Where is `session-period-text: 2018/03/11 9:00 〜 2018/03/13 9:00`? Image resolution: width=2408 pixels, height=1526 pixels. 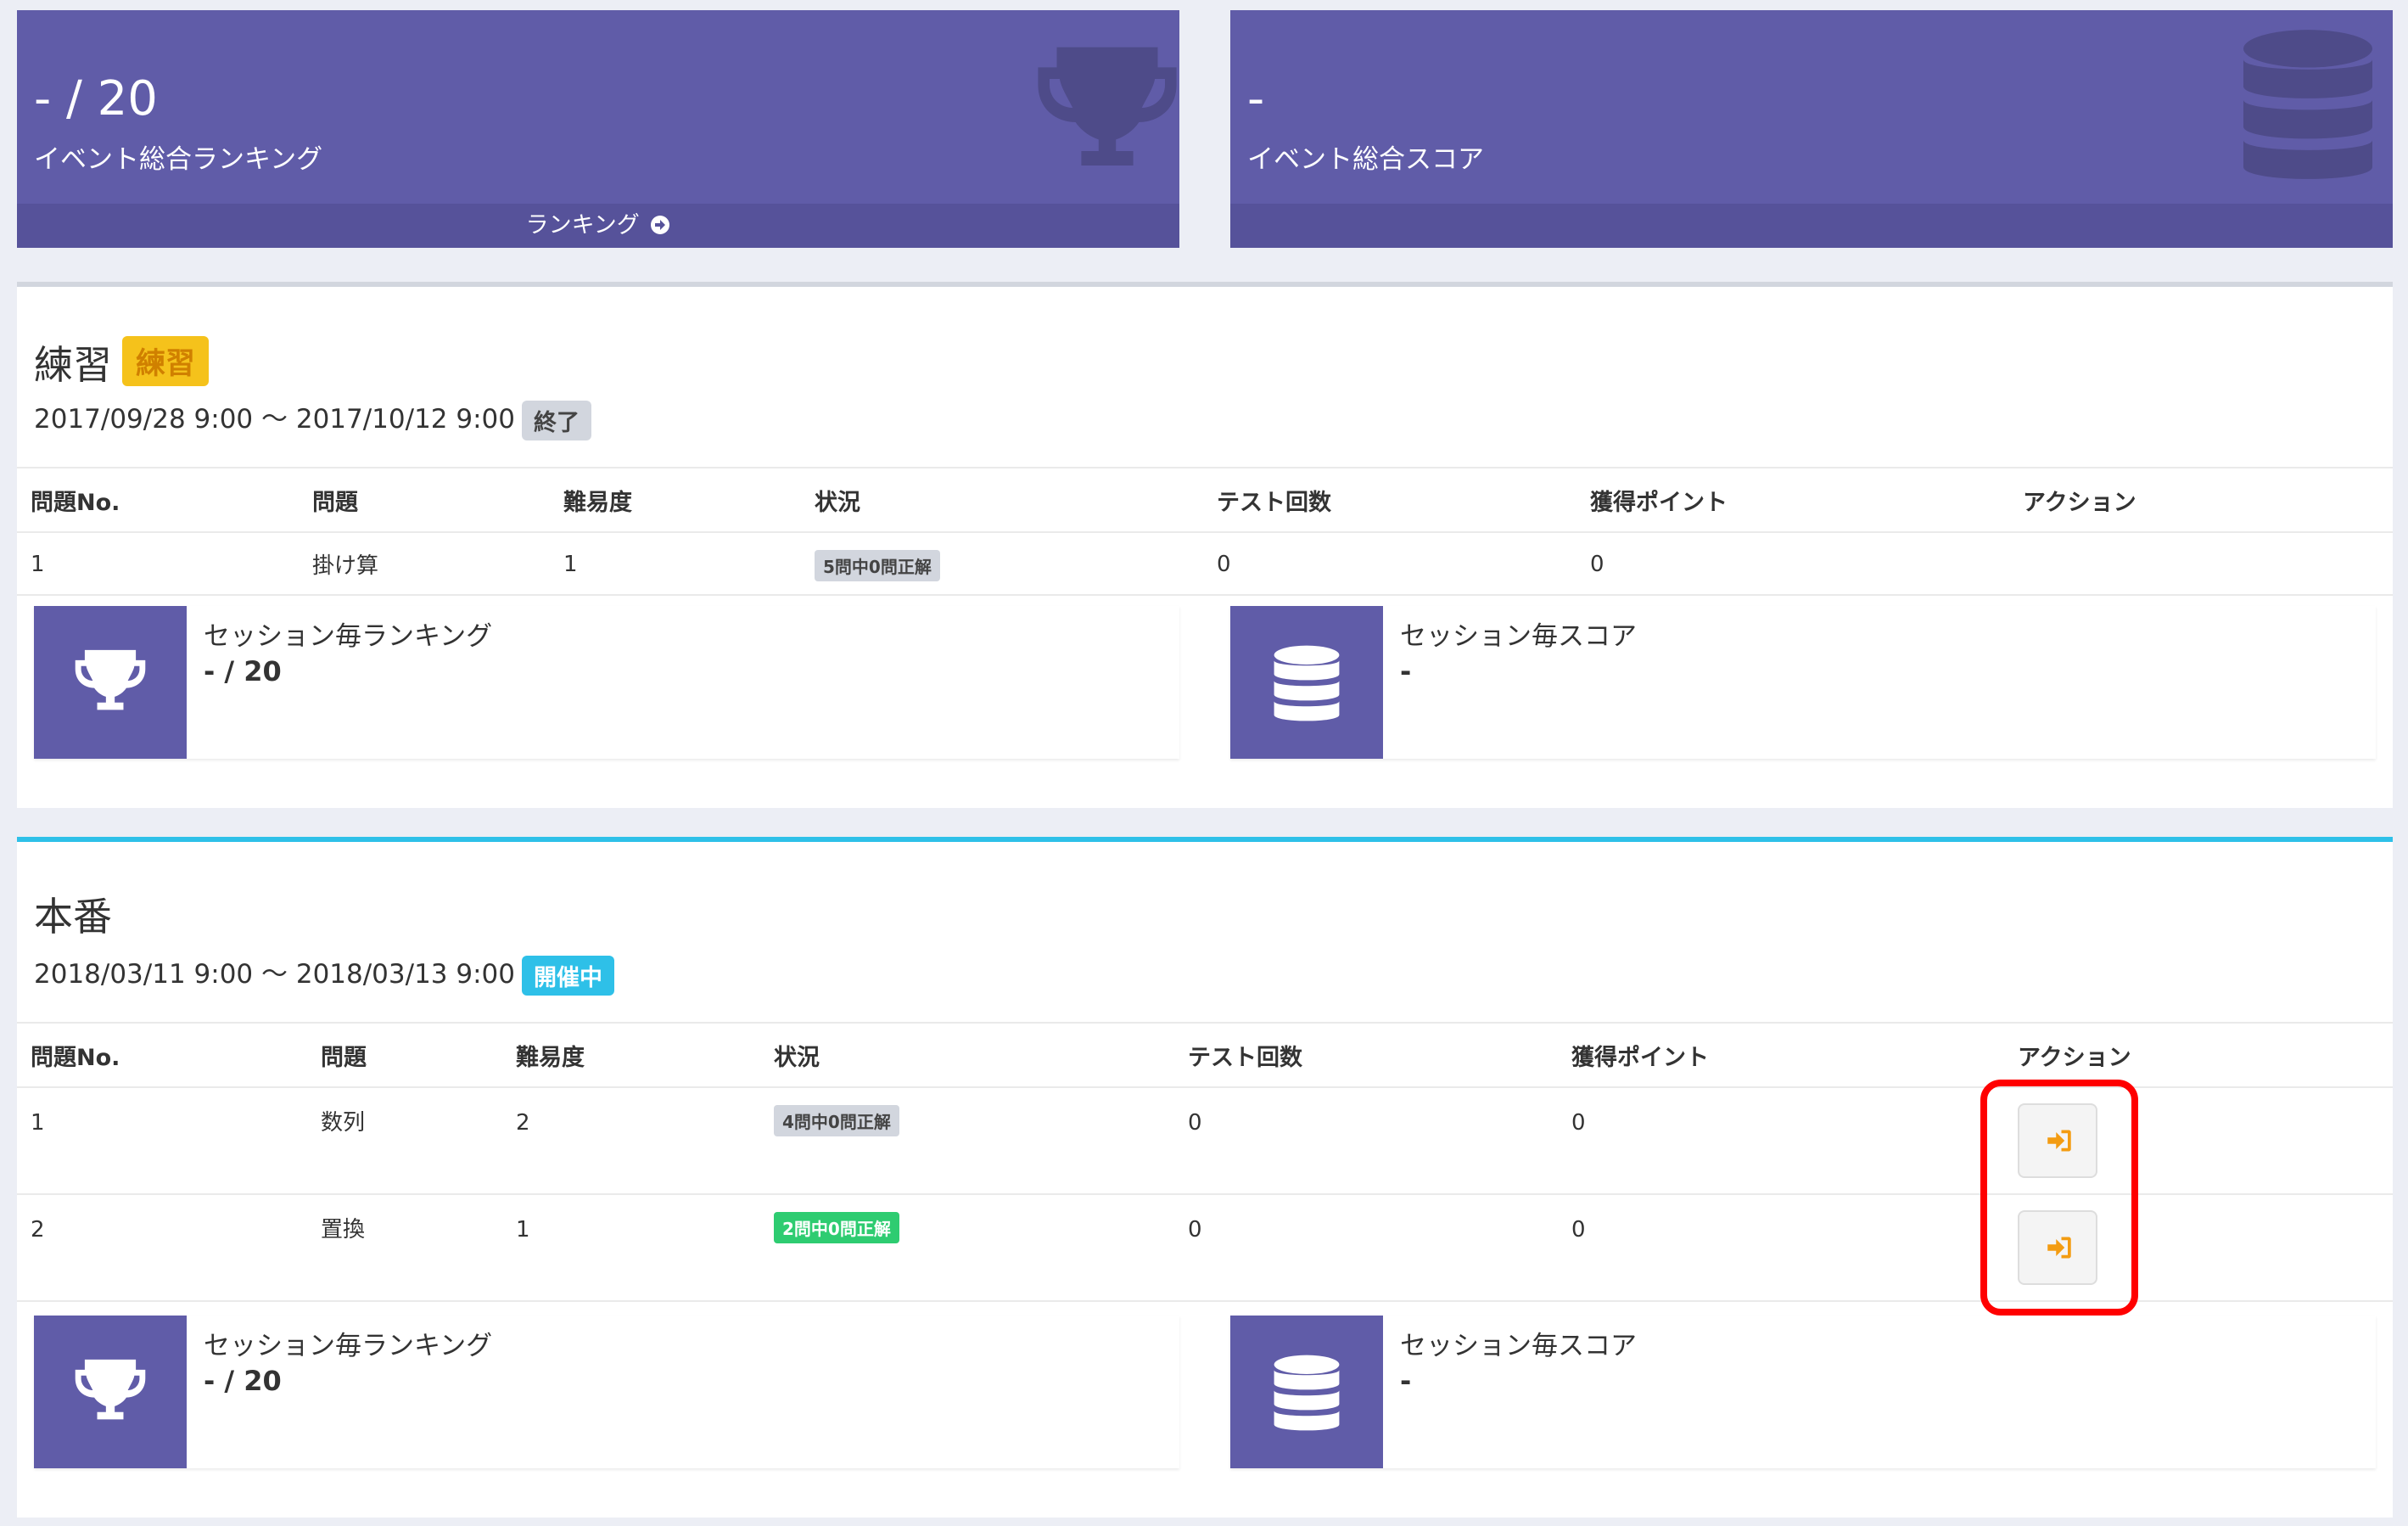
session-period-text: 2018/03/11 9:00 〜 2018/03/13 9:00 is located at coordinates (274, 974).